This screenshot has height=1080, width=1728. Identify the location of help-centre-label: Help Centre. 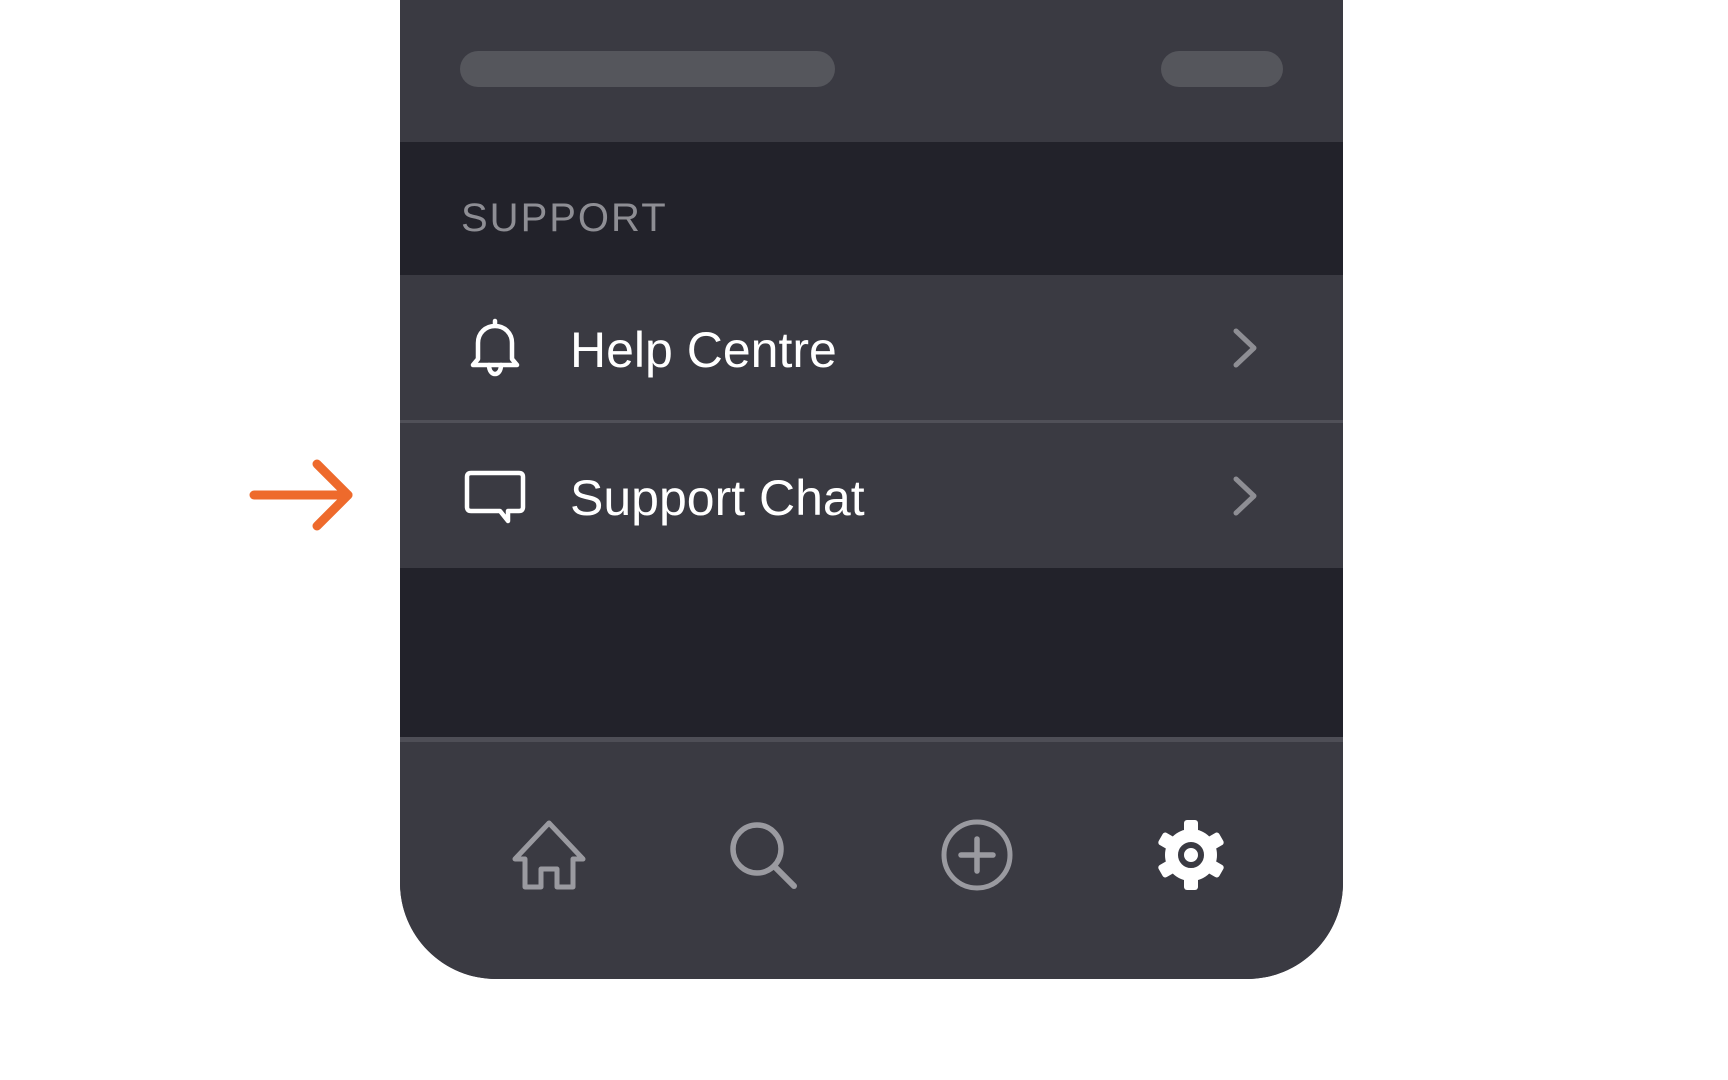
(703, 350).